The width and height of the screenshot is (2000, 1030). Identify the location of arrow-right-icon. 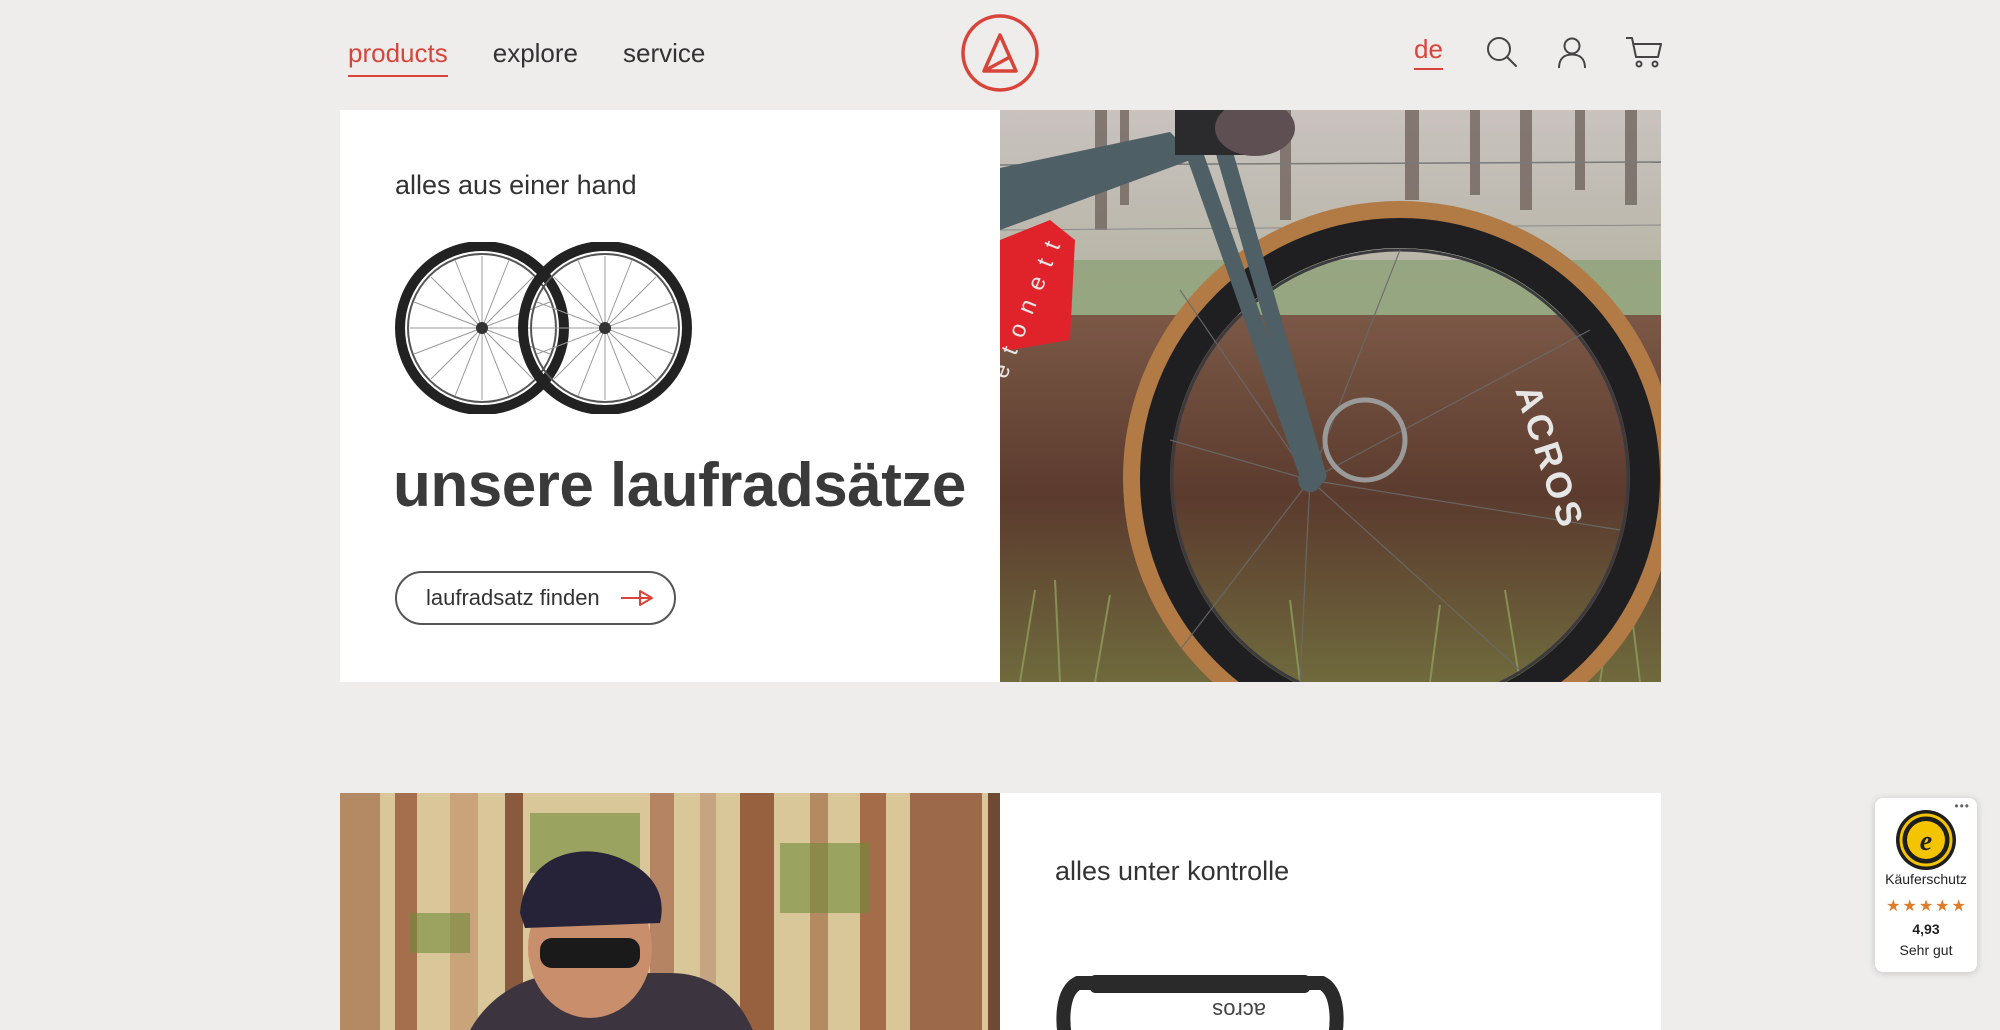
(636, 598).